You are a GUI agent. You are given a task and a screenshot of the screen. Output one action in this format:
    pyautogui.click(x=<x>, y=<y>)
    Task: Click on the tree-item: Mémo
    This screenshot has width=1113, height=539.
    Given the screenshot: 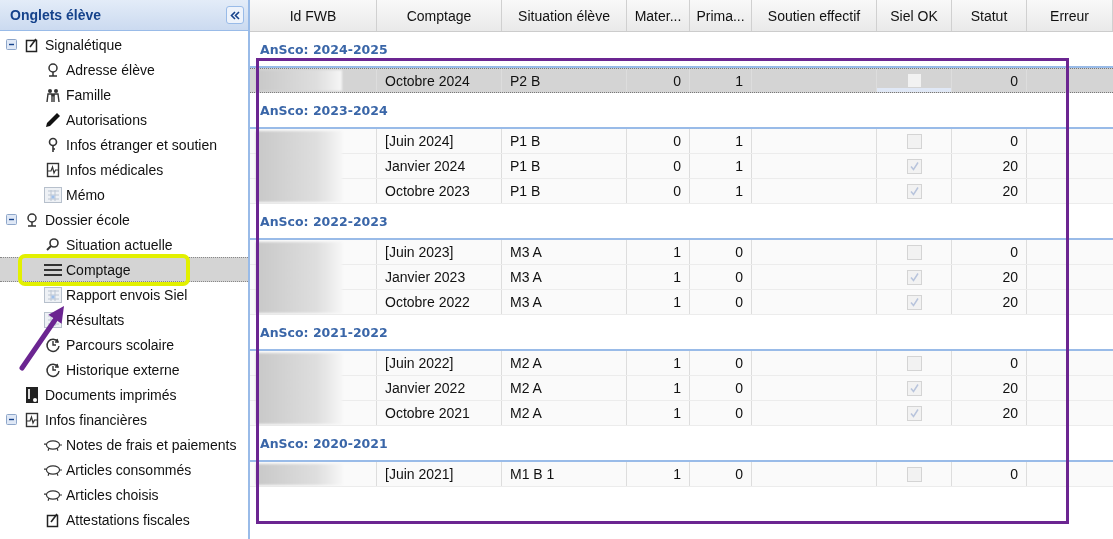 What is the action you would take?
    pyautogui.click(x=124, y=194)
    